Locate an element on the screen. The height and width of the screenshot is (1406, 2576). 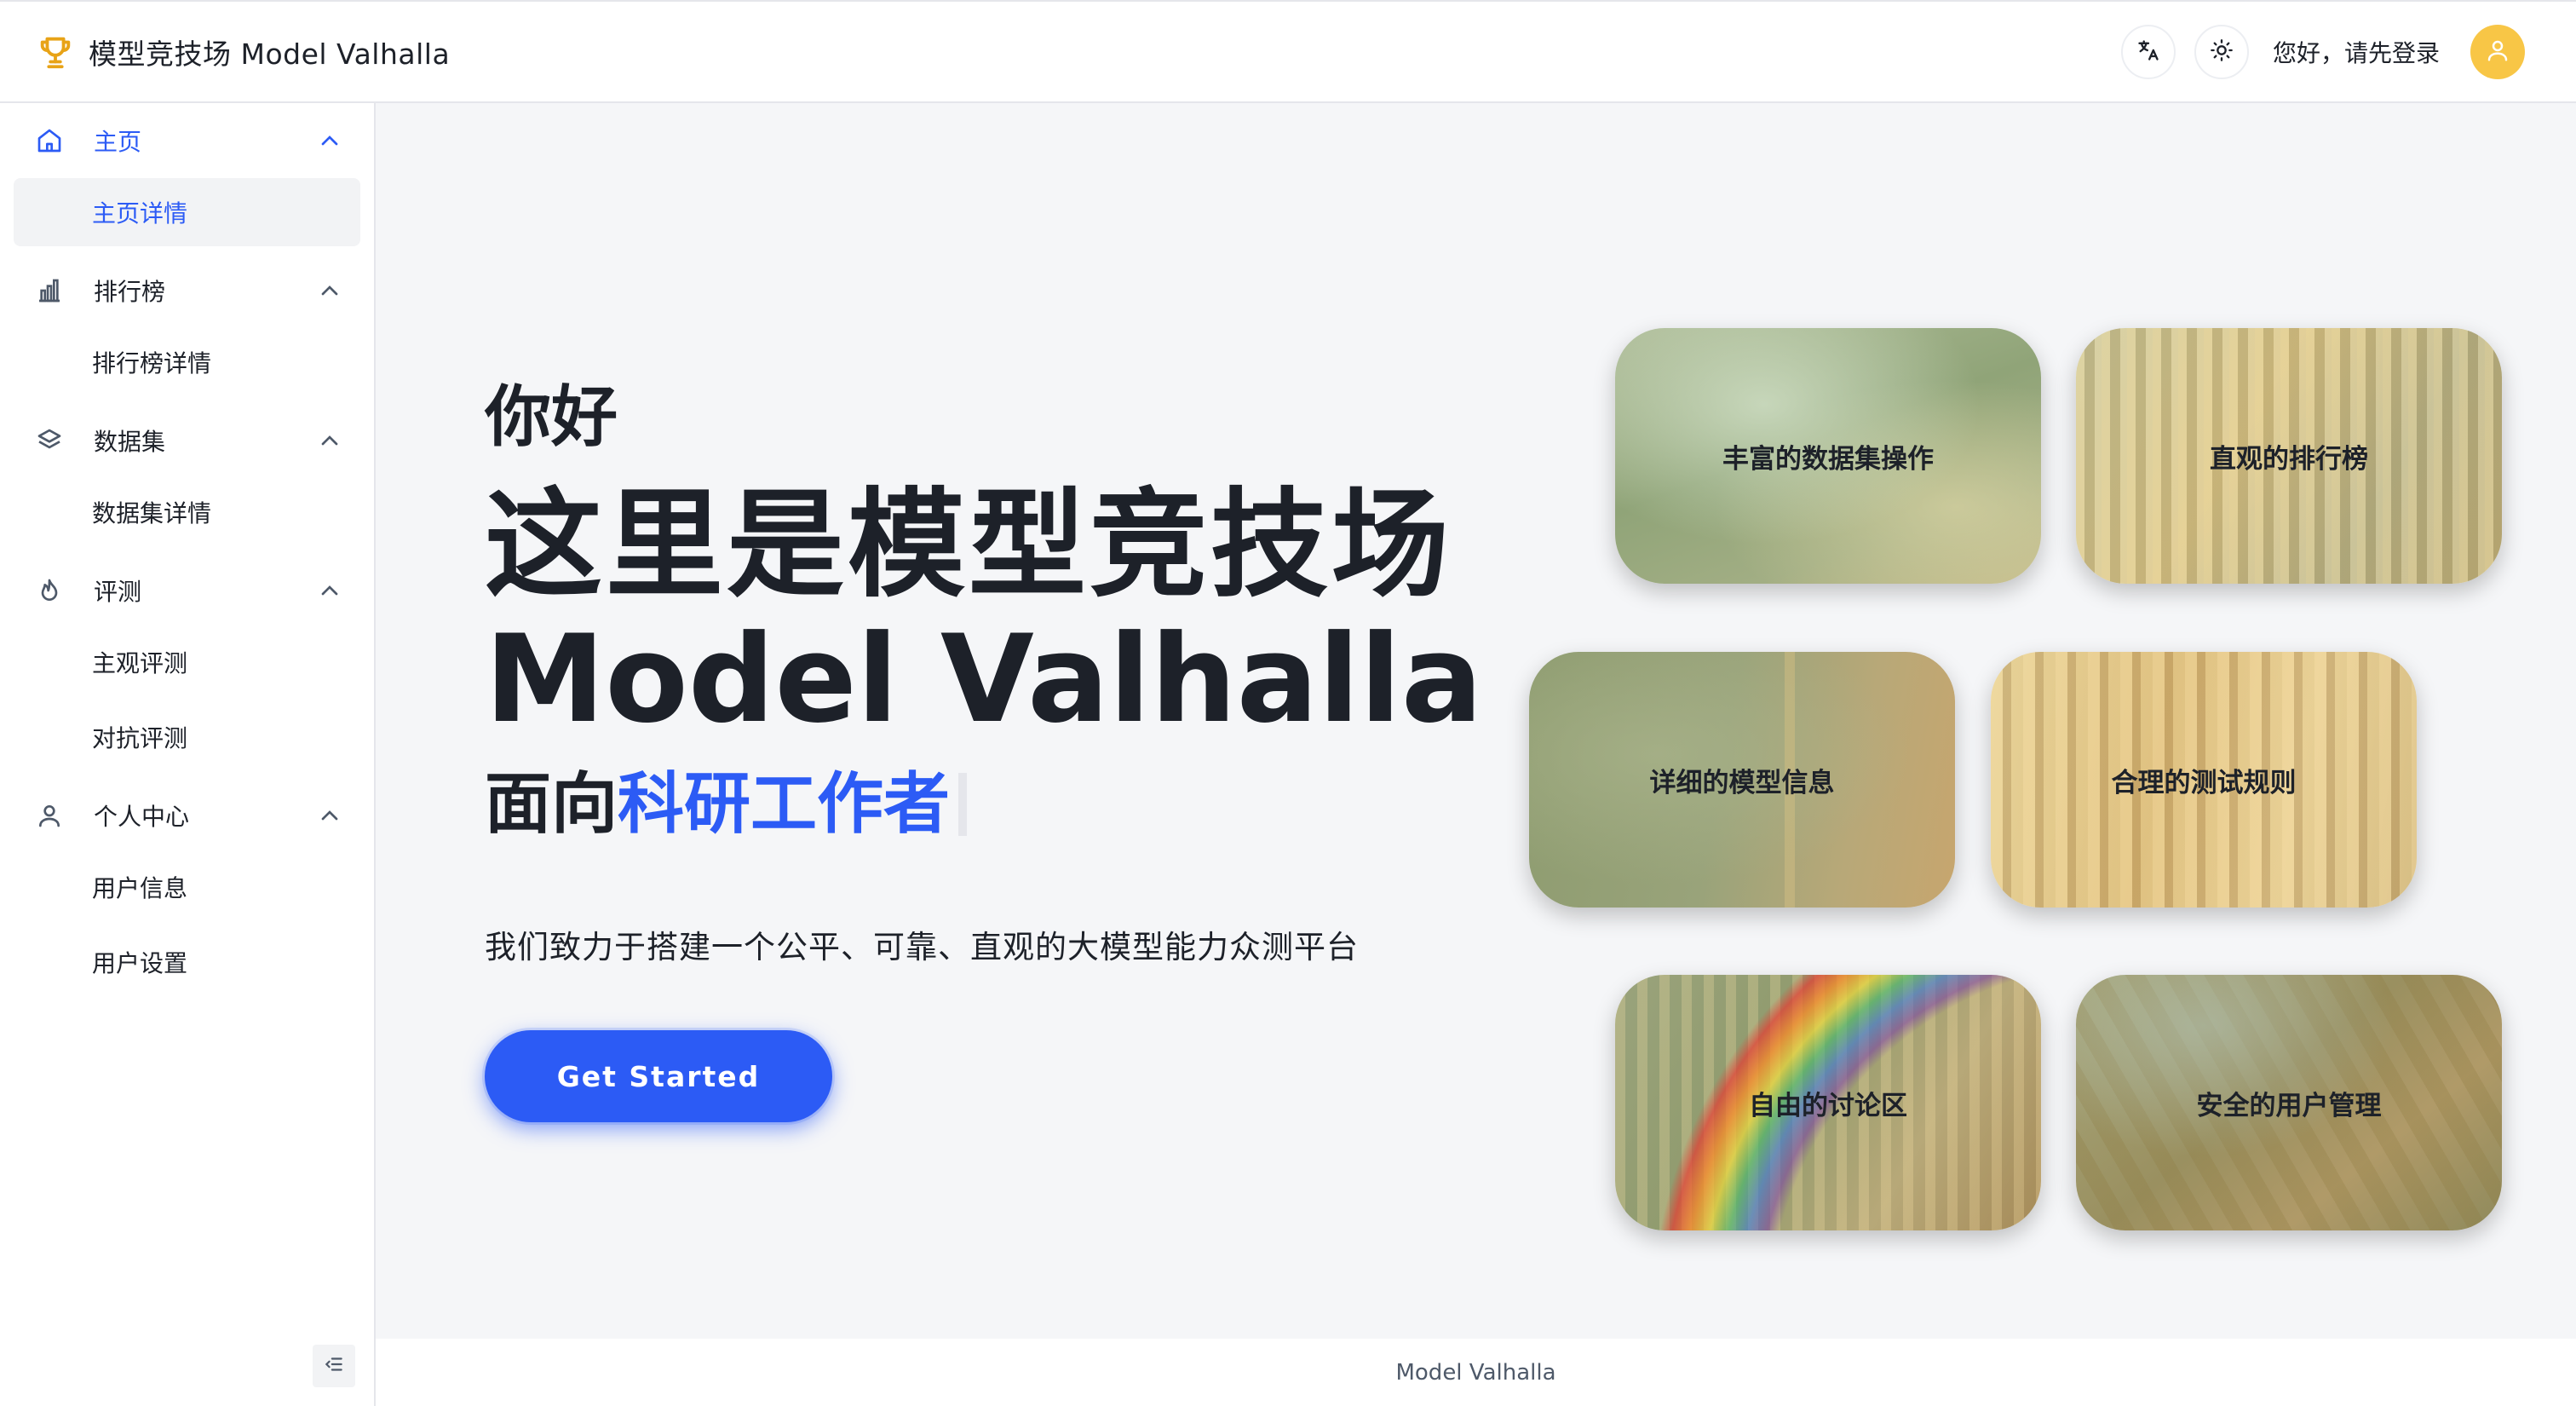
menu-fold-icon is located at coordinates (334, 1366).